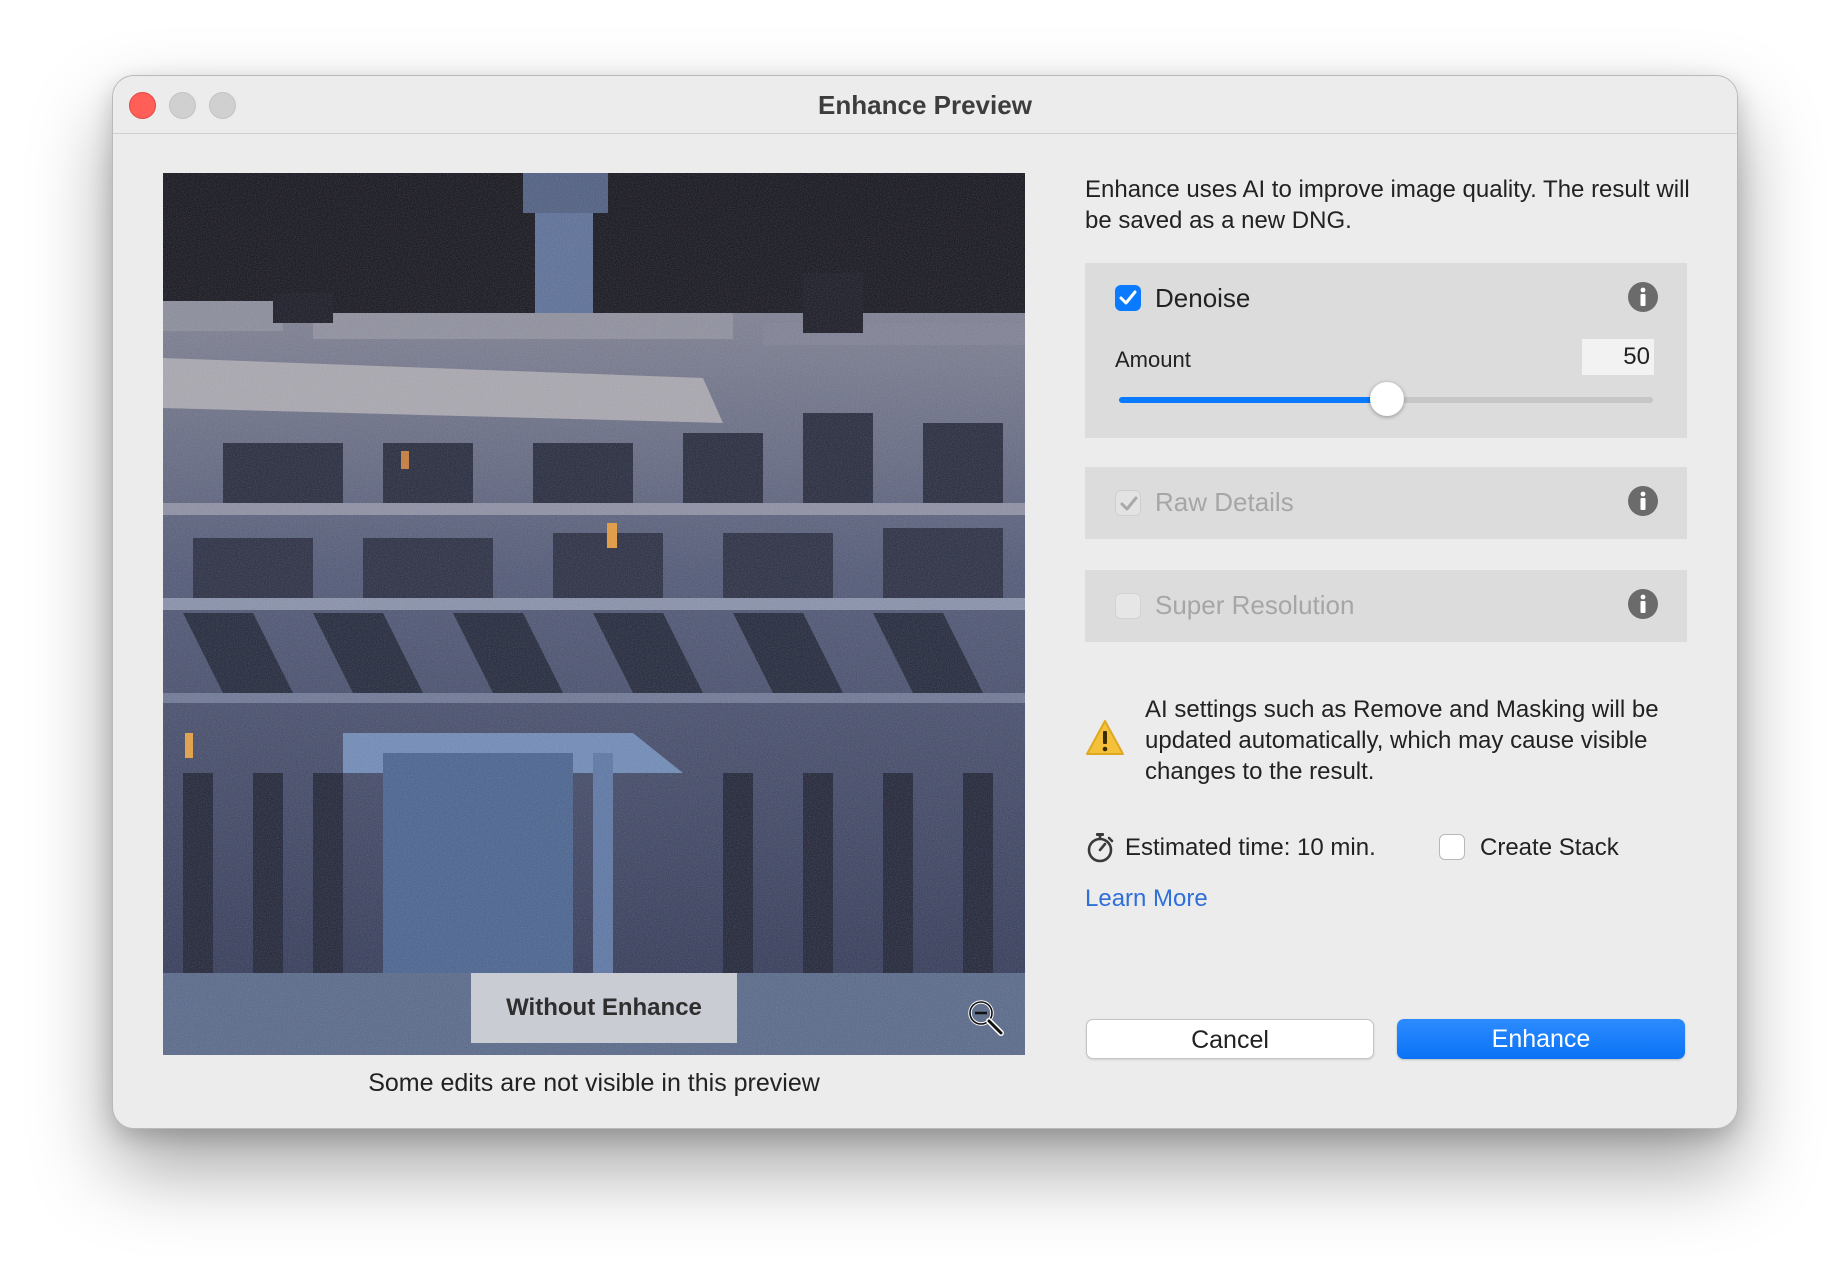  I want to click on super-resolution-label: Super Resolution, so click(1255, 605).